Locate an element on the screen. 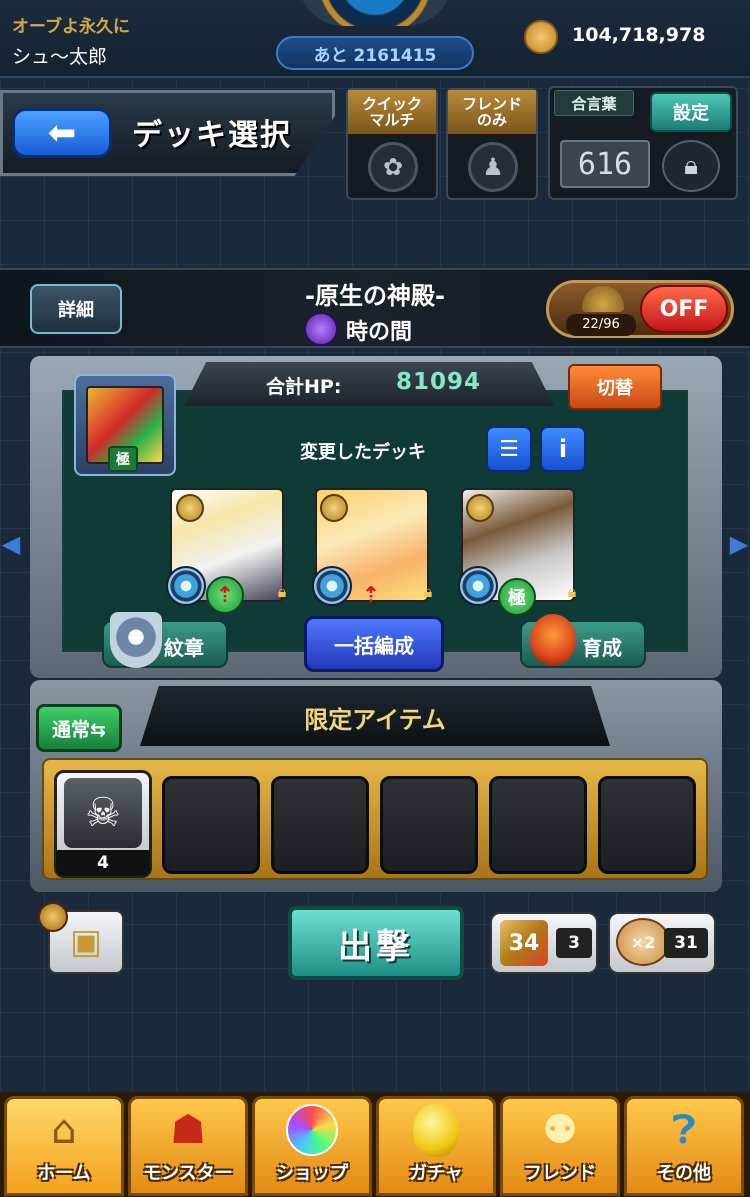 The width and height of the screenshot is (750, 1197). quick-multi-toggle: クイック マルチ ✿ is located at coordinates (392, 144).